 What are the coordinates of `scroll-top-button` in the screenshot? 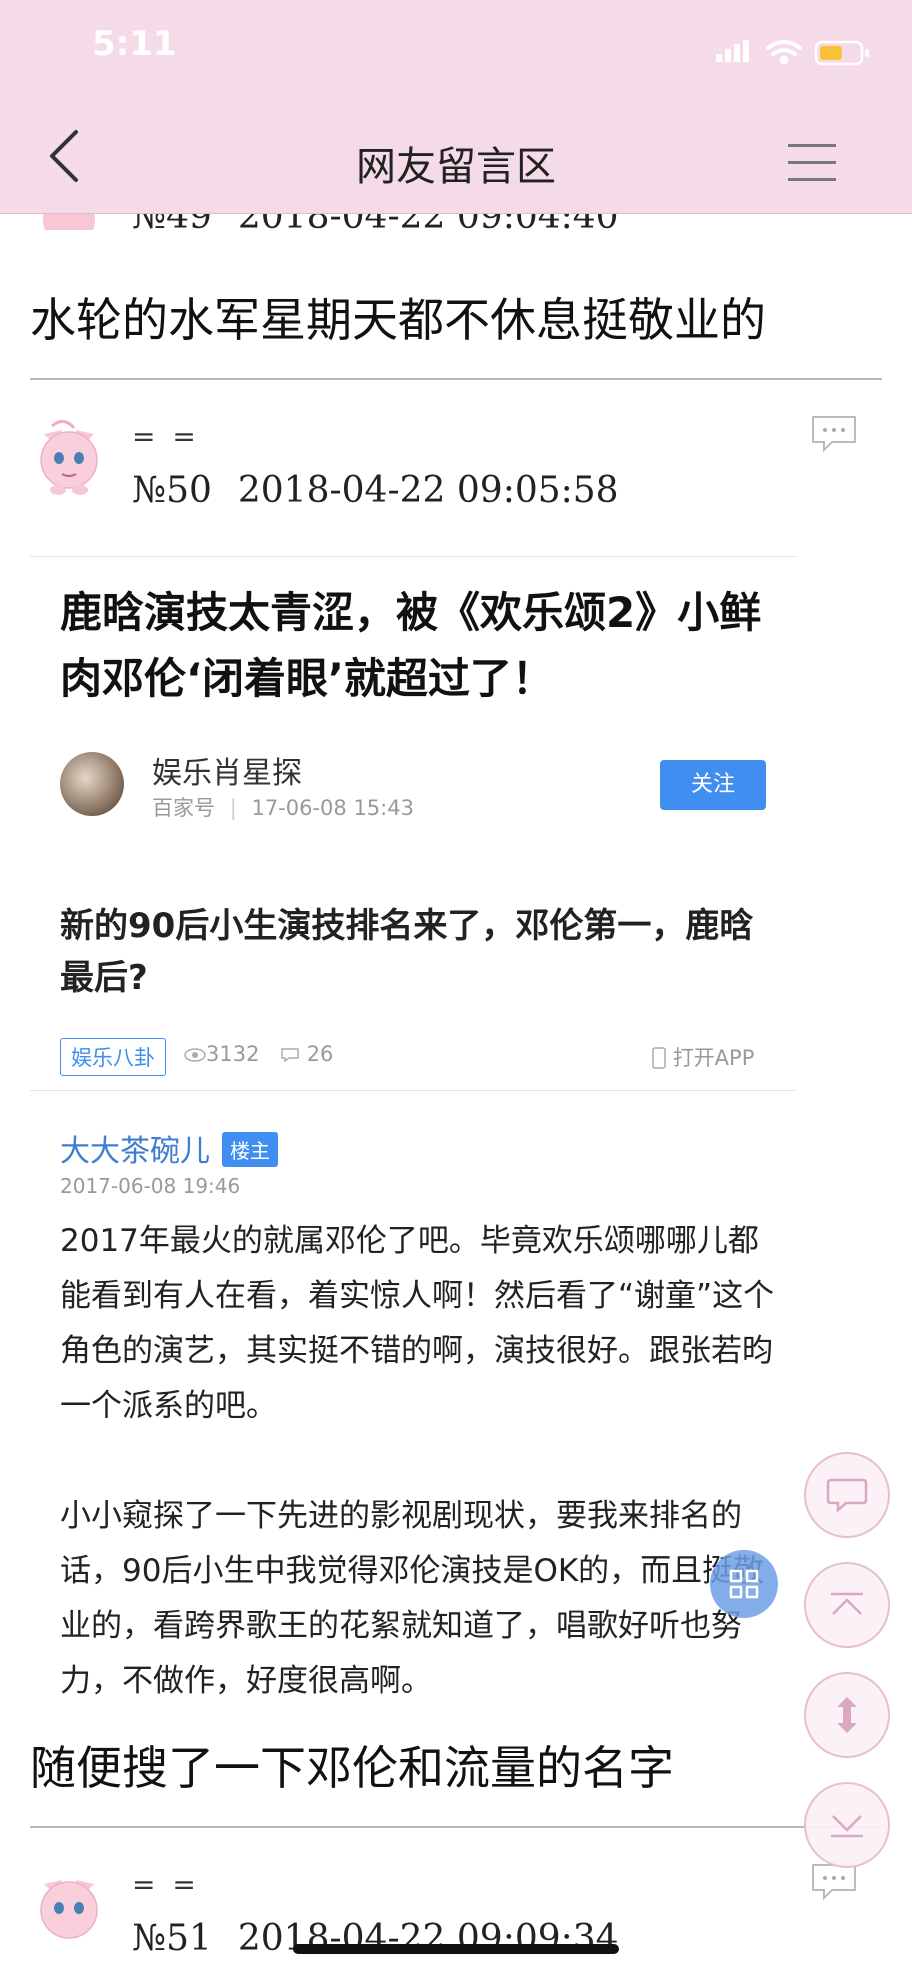 It's located at (847, 1605).